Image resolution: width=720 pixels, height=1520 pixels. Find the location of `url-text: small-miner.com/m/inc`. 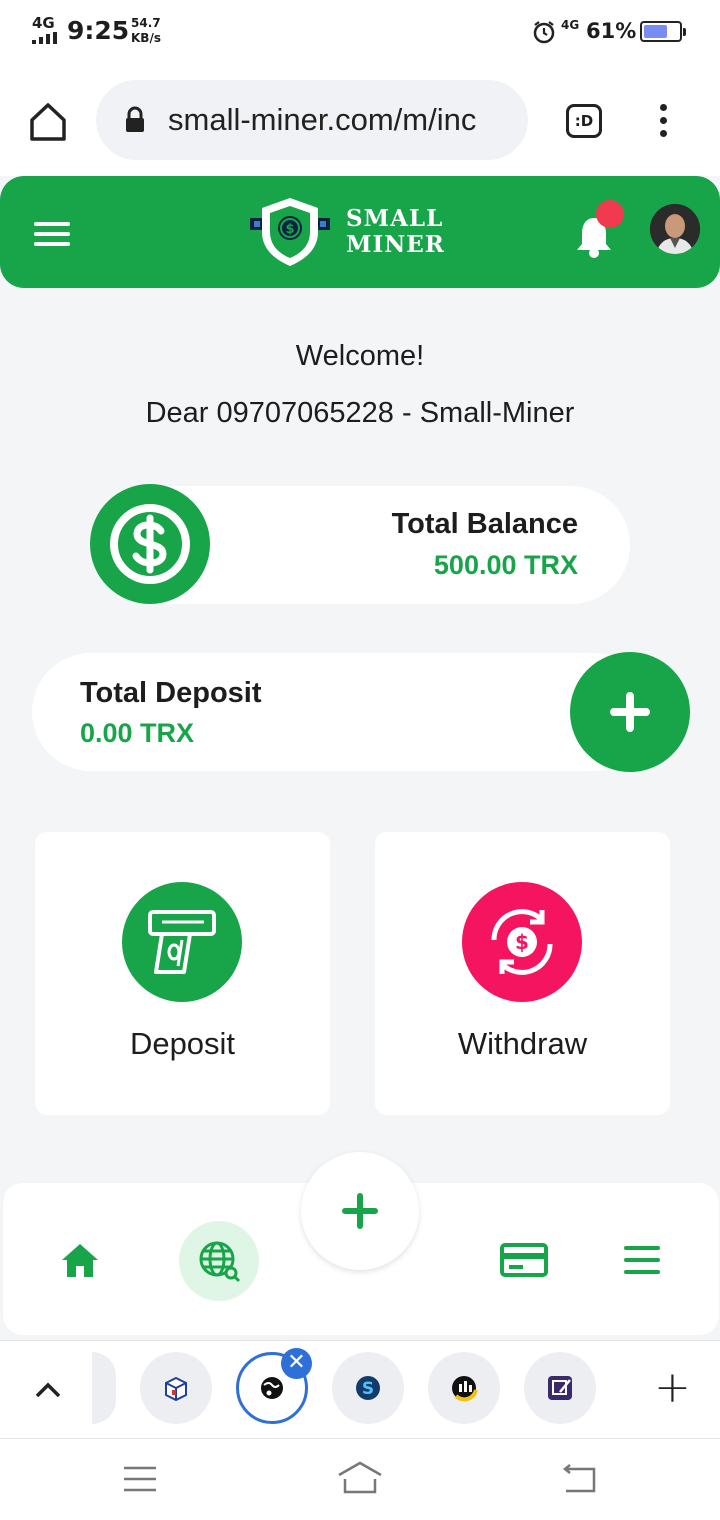

url-text: small-miner.com/m/inc is located at coordinates (322, 119).